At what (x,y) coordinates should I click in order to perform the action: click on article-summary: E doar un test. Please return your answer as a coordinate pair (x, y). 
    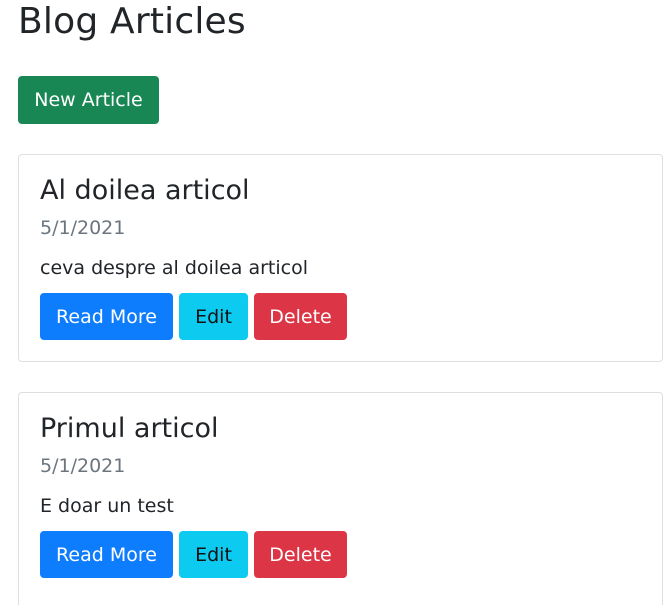
    Looking at the image, I should click on (107, 506).